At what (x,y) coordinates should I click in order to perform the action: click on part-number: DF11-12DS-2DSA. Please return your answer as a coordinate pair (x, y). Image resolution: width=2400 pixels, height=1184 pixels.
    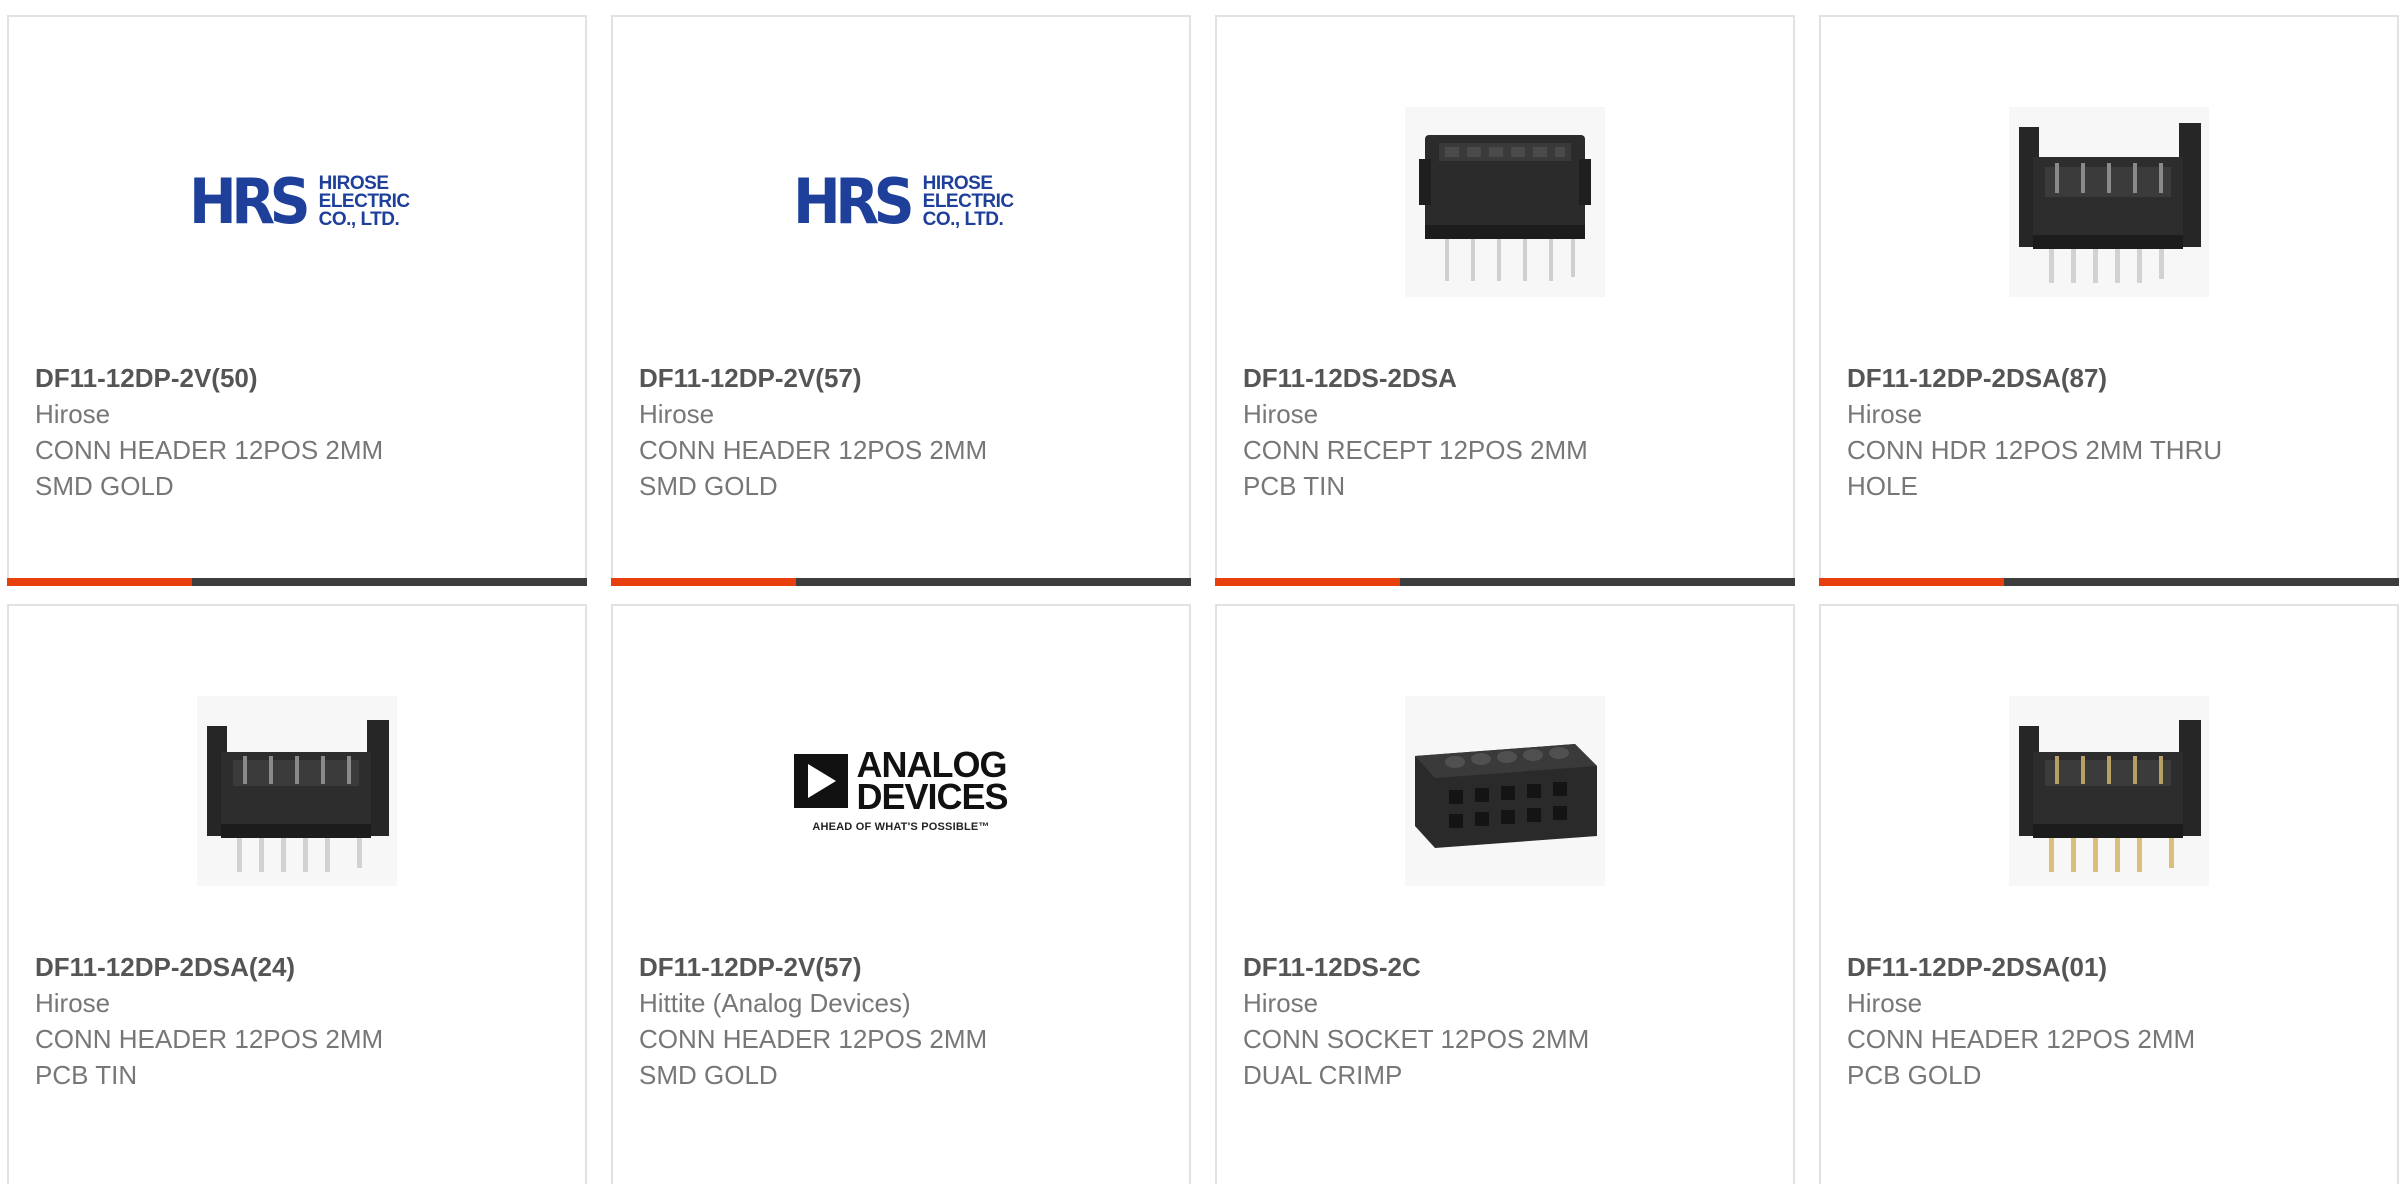
    Looking at the image, I should click on (1508, 378).